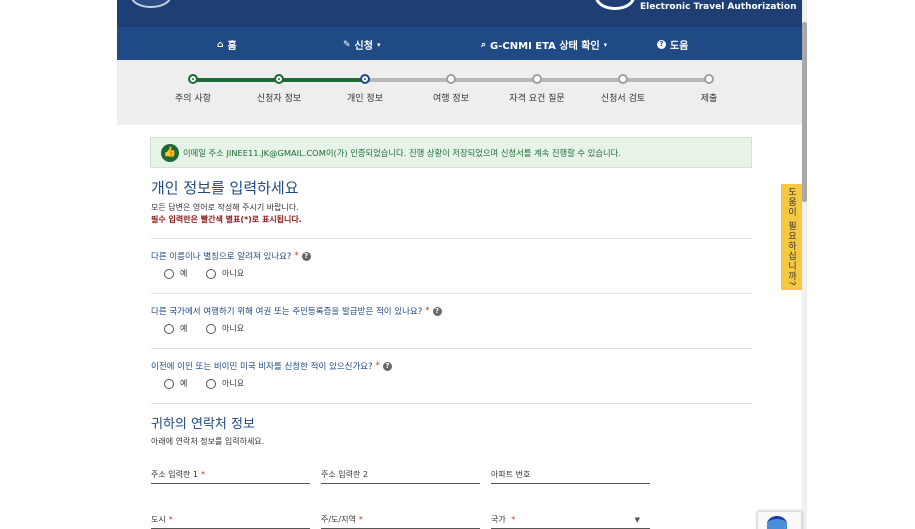  I want to click on nav-home-label: 홈, so click(232, 46).